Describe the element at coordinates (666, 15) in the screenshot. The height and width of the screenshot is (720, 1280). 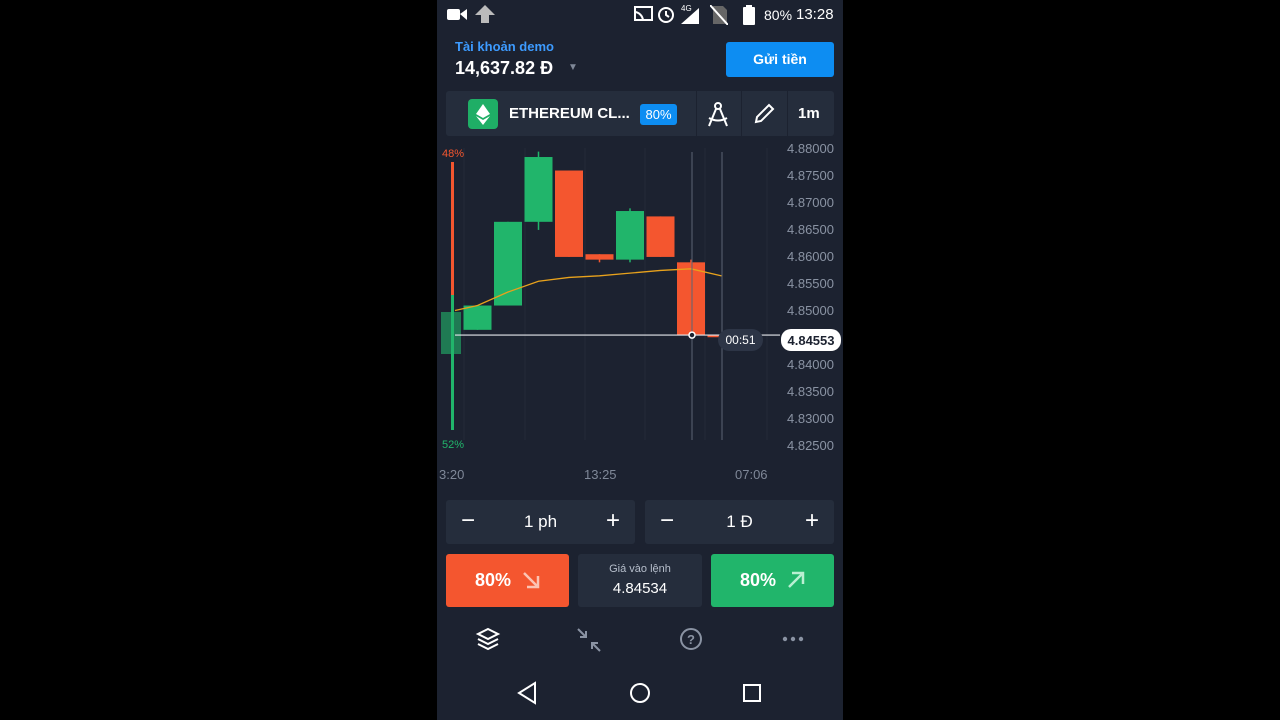
I see `alarm-icon` at that location.